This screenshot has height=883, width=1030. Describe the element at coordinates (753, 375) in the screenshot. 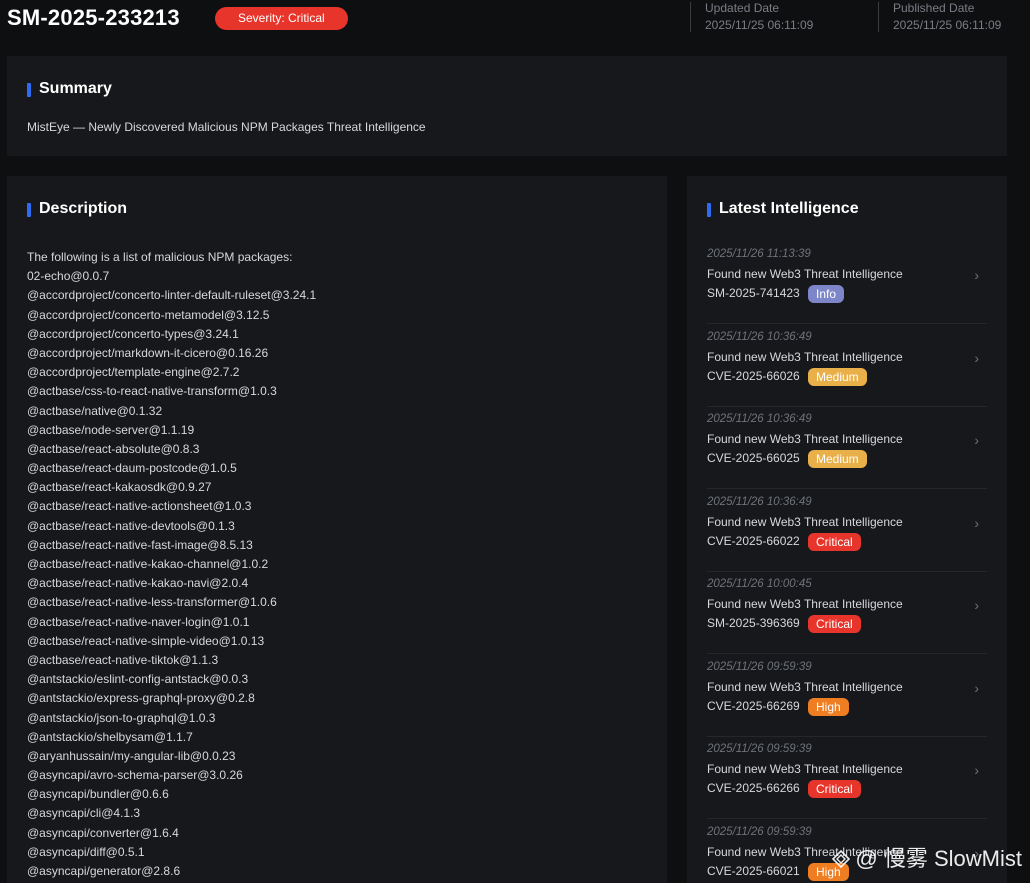

I see `intel-id: CVE-2025-66026` at that location.